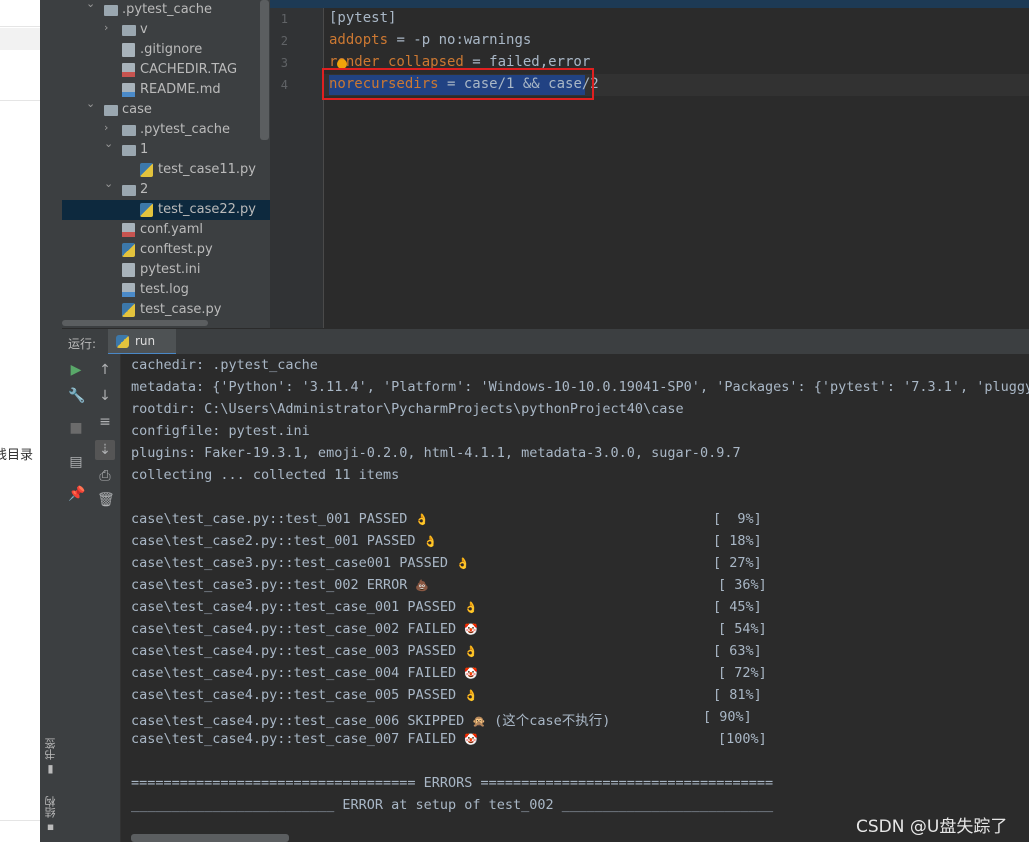 The image size is (1029, 842). I want to click on run-tab-label: run, so click(145, 341).